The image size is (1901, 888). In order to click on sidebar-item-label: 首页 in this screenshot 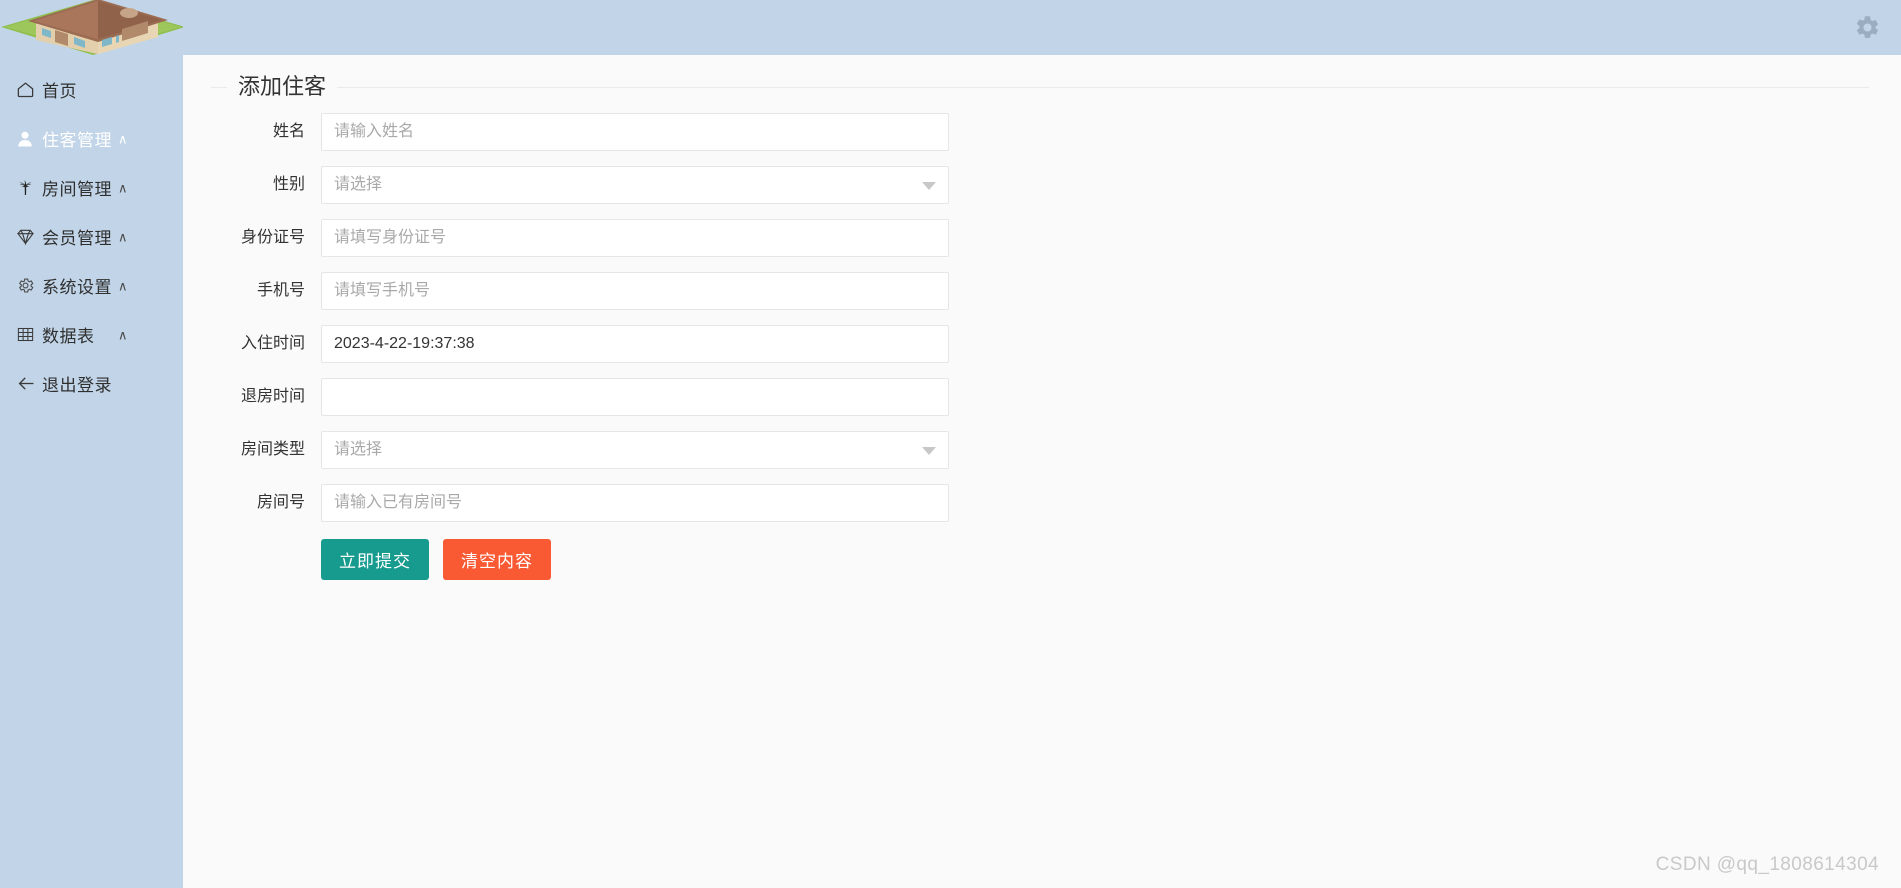, I will do `click(59, 91)`.